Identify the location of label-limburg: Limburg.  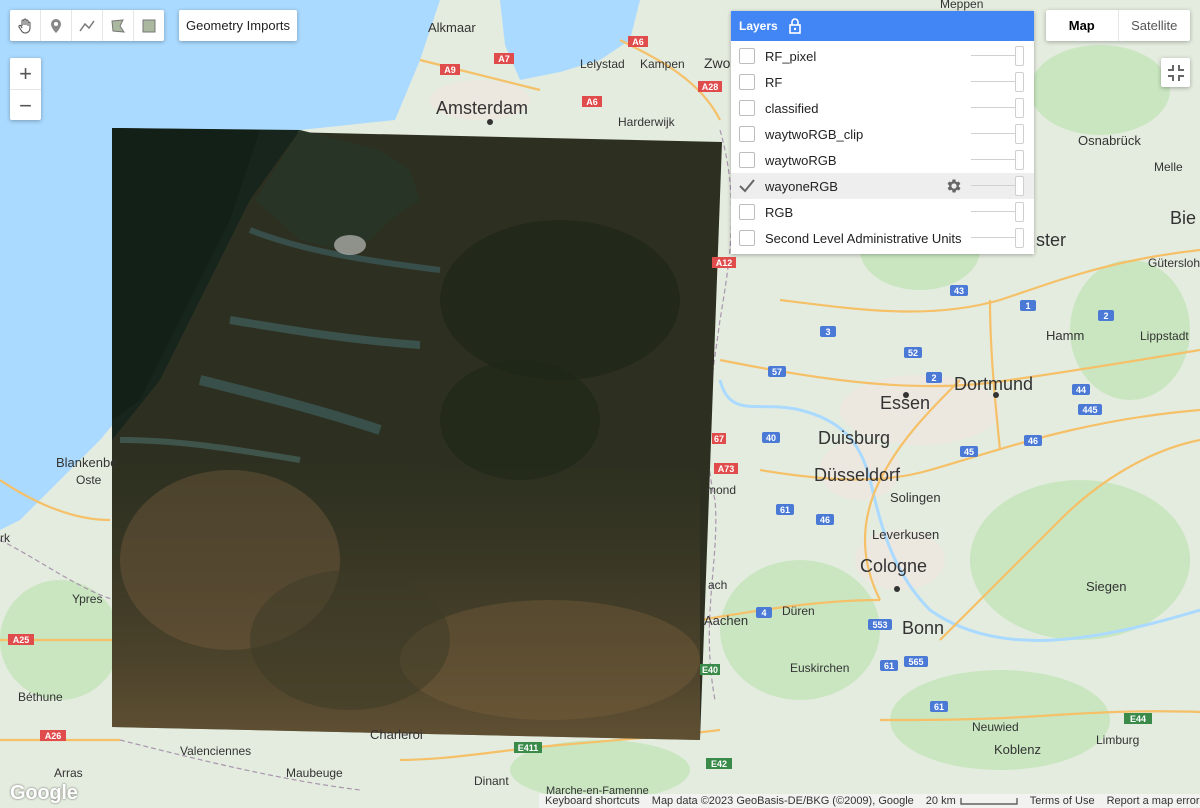
(1117, 740).